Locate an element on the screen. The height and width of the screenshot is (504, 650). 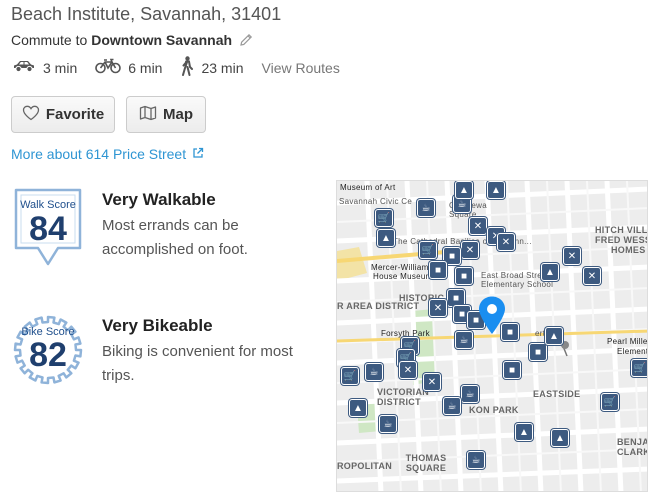
commute-prefix: Commute to is located at coordinates (49, 40).